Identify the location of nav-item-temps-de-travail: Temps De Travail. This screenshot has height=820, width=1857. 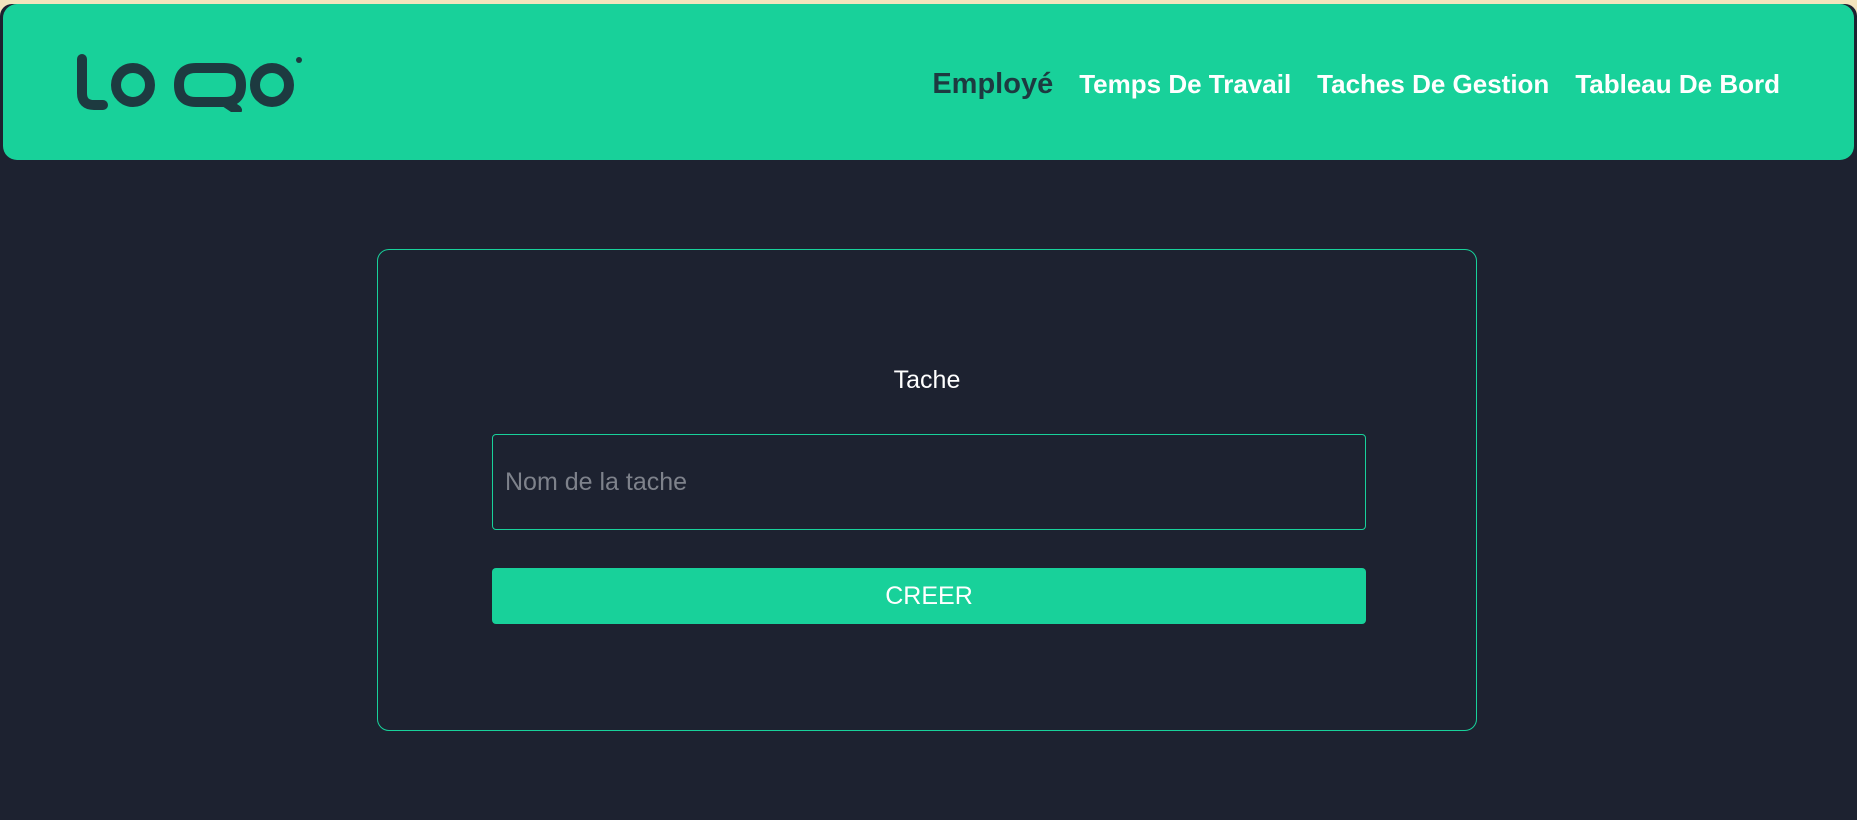
(1185, 84).